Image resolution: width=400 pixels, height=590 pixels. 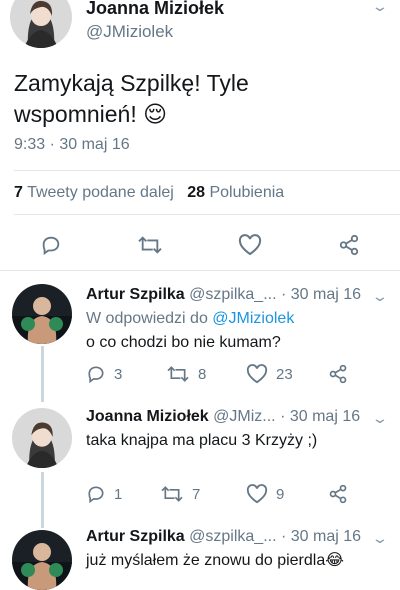 I want to click on like-count: 9, so click(x=280, y=494).